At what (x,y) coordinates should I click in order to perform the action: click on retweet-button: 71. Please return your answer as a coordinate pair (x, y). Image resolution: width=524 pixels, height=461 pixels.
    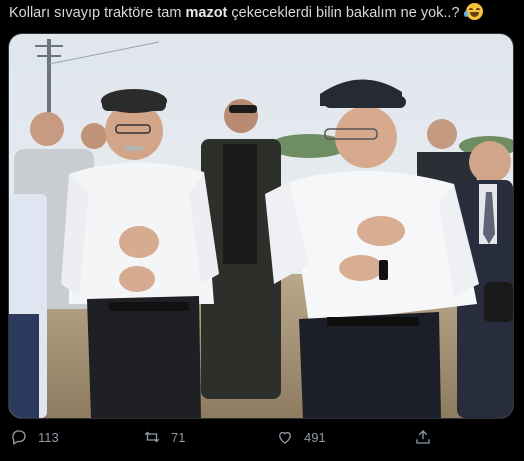
    Looking at the image, I should click on (164, 437).